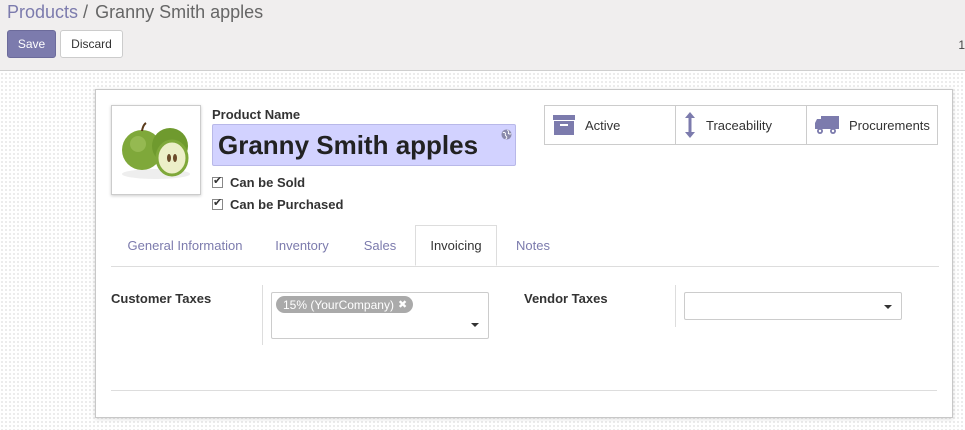 The width and height of the screenshot is (965, 430). Describe the element at coordinates (380, 245) in the screenshot. I see `tab-sales: Sales` at that location.